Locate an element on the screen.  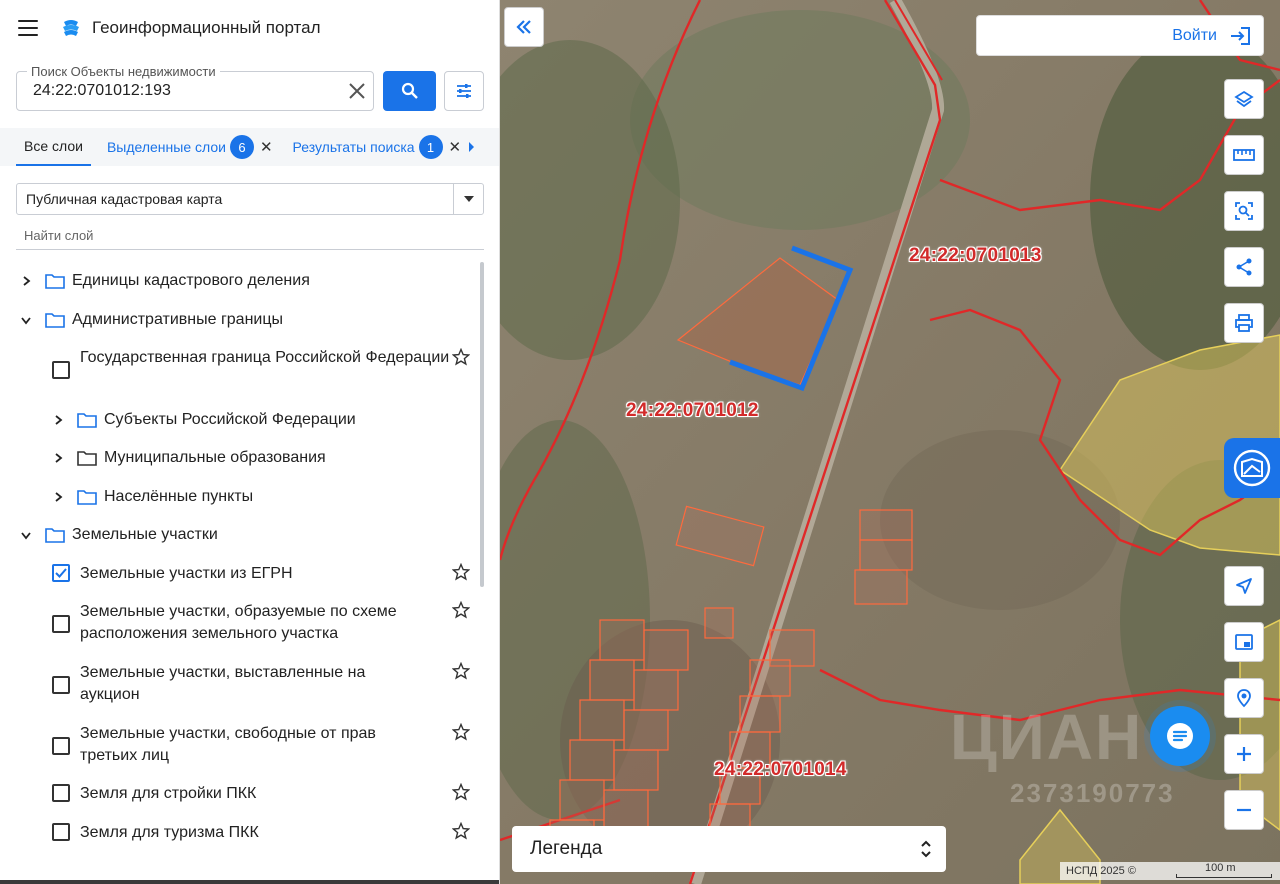
login-label: Войти is located at coordinates (1194, 35).